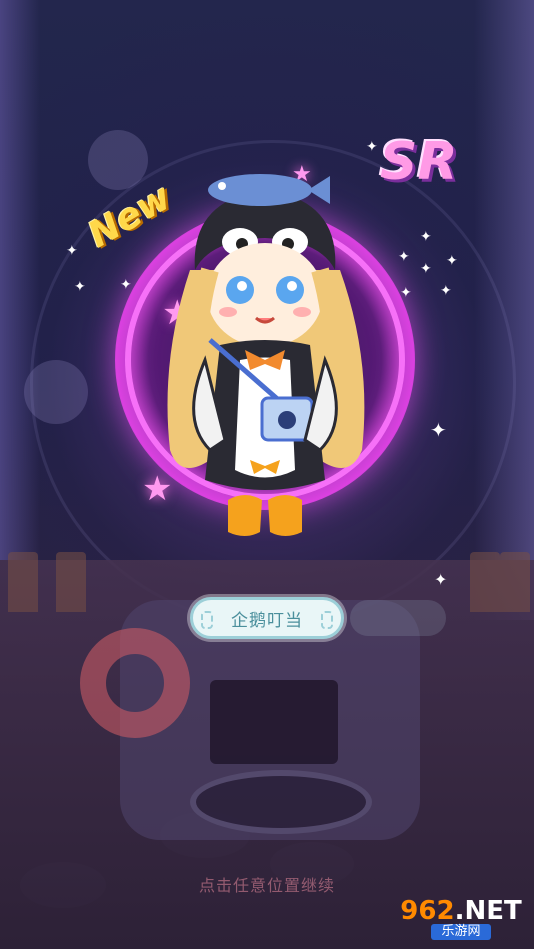  What do you see at coordinates (488, 911) in the screenshot?
I see `watermark-domain: .NET` at bounding box center [488, 911].